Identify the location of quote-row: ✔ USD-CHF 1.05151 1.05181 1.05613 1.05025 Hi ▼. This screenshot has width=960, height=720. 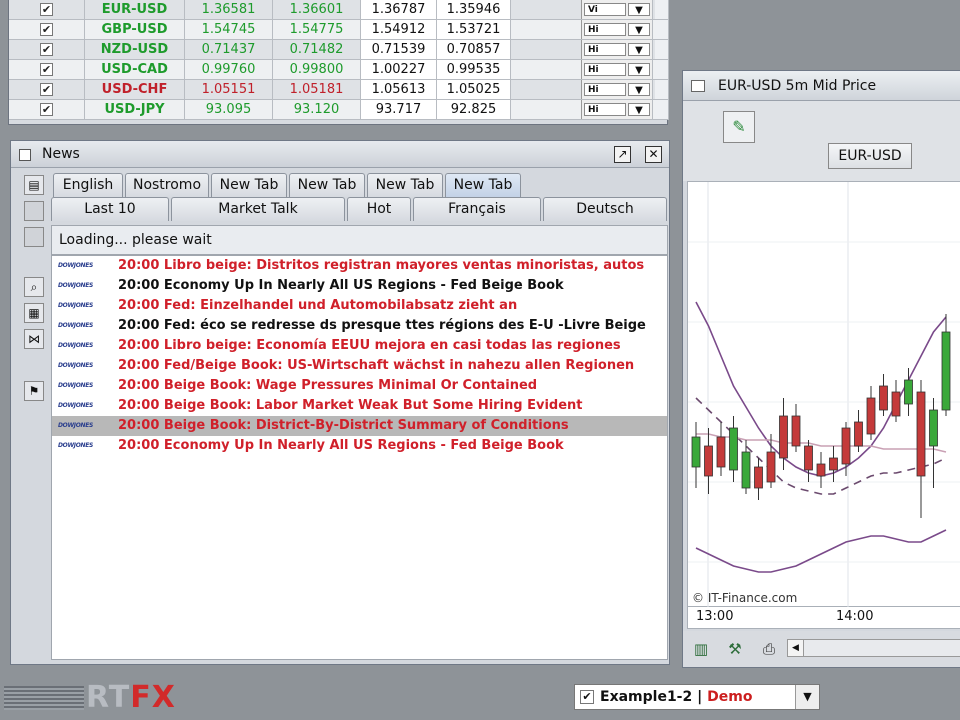
(339, 90).